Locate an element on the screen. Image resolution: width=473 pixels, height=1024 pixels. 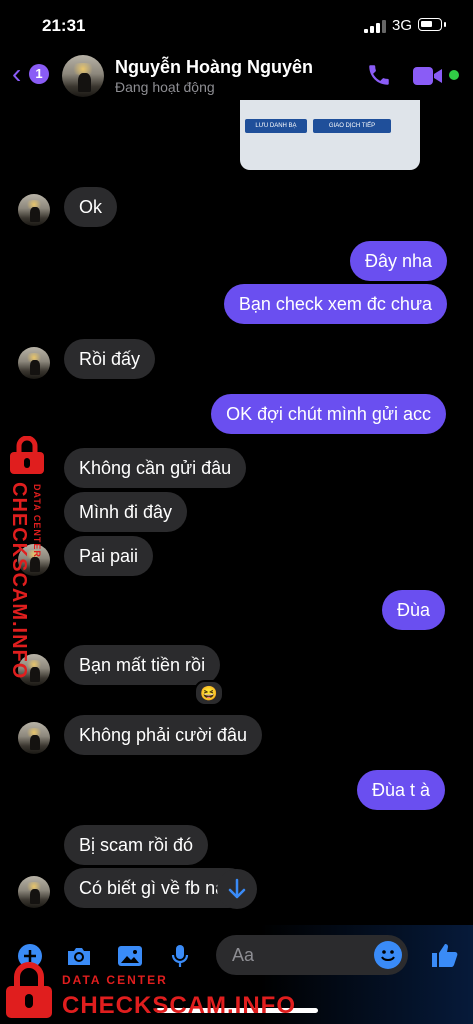
network-type: 3G is located at coordinates (402, 25).